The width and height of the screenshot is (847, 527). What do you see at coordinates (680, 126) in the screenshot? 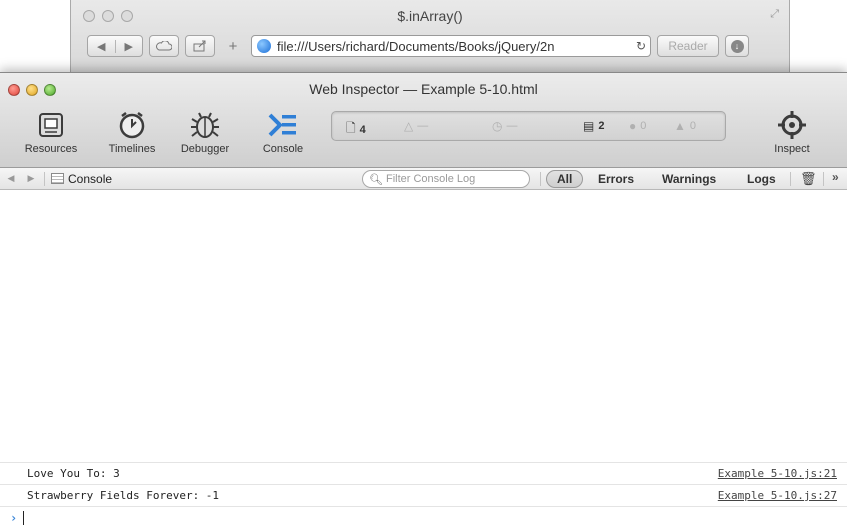
I see `warning-icon: ▲` at bounding box center [680, 126].